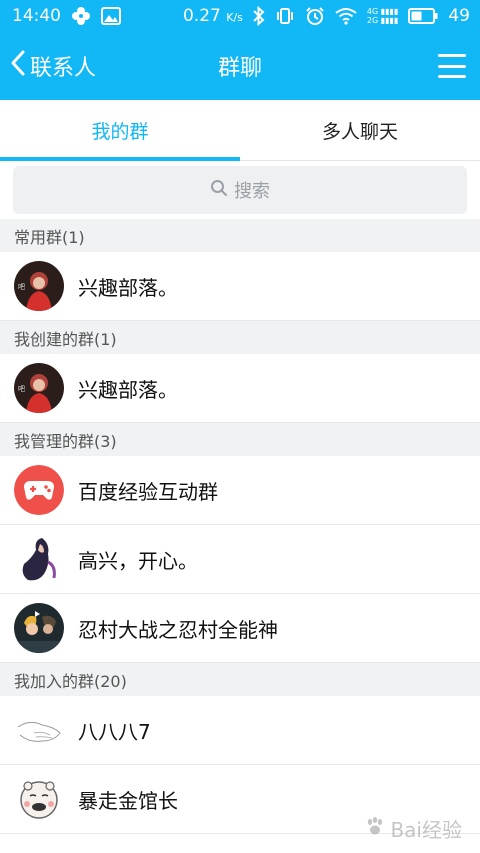 Image resolution: width=480 pixels, height=853 pixels. Describe the element at coordinates (114, 731) in the screenshot. I see `group-name: 八八八7` at that location.